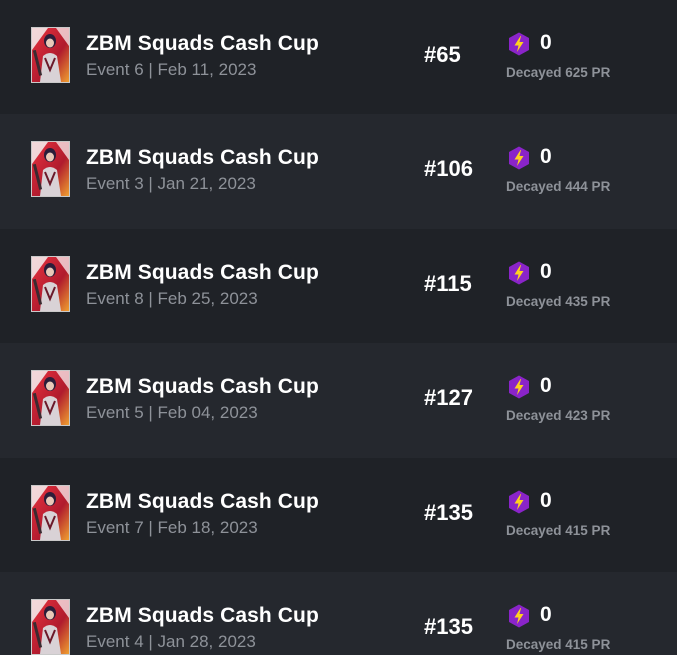  I want to click on event-subtitle: Event 3 | Jan 21, 2023, so click(171, 184).